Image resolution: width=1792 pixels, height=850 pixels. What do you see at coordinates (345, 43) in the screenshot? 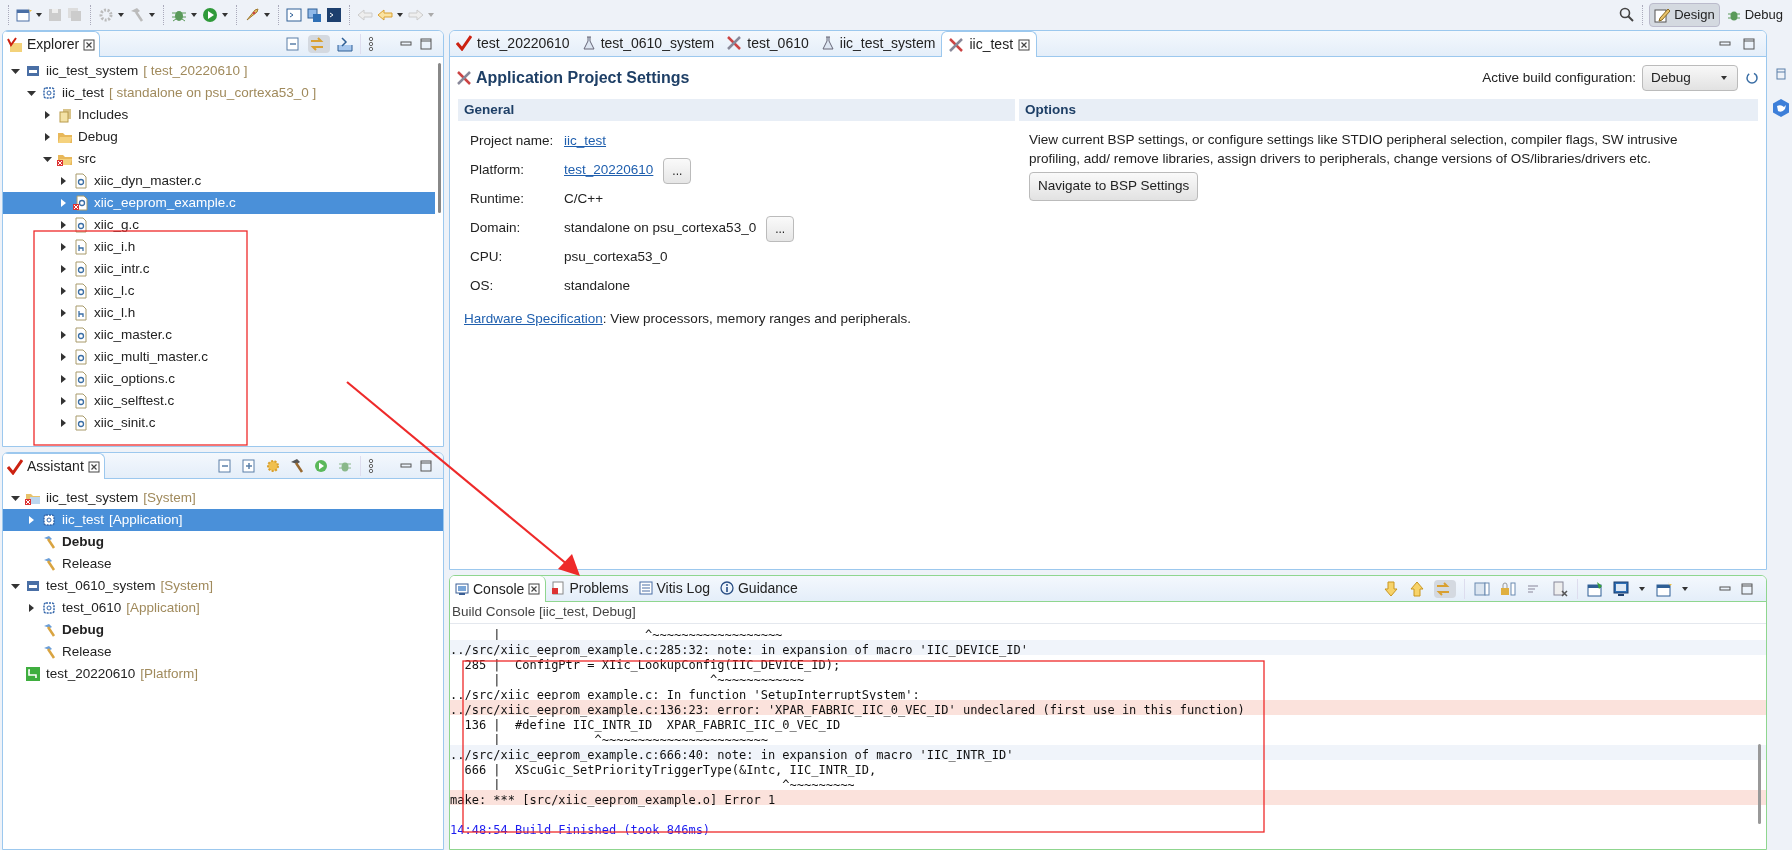
I see `import-icon` at bounding box center [345, 43].